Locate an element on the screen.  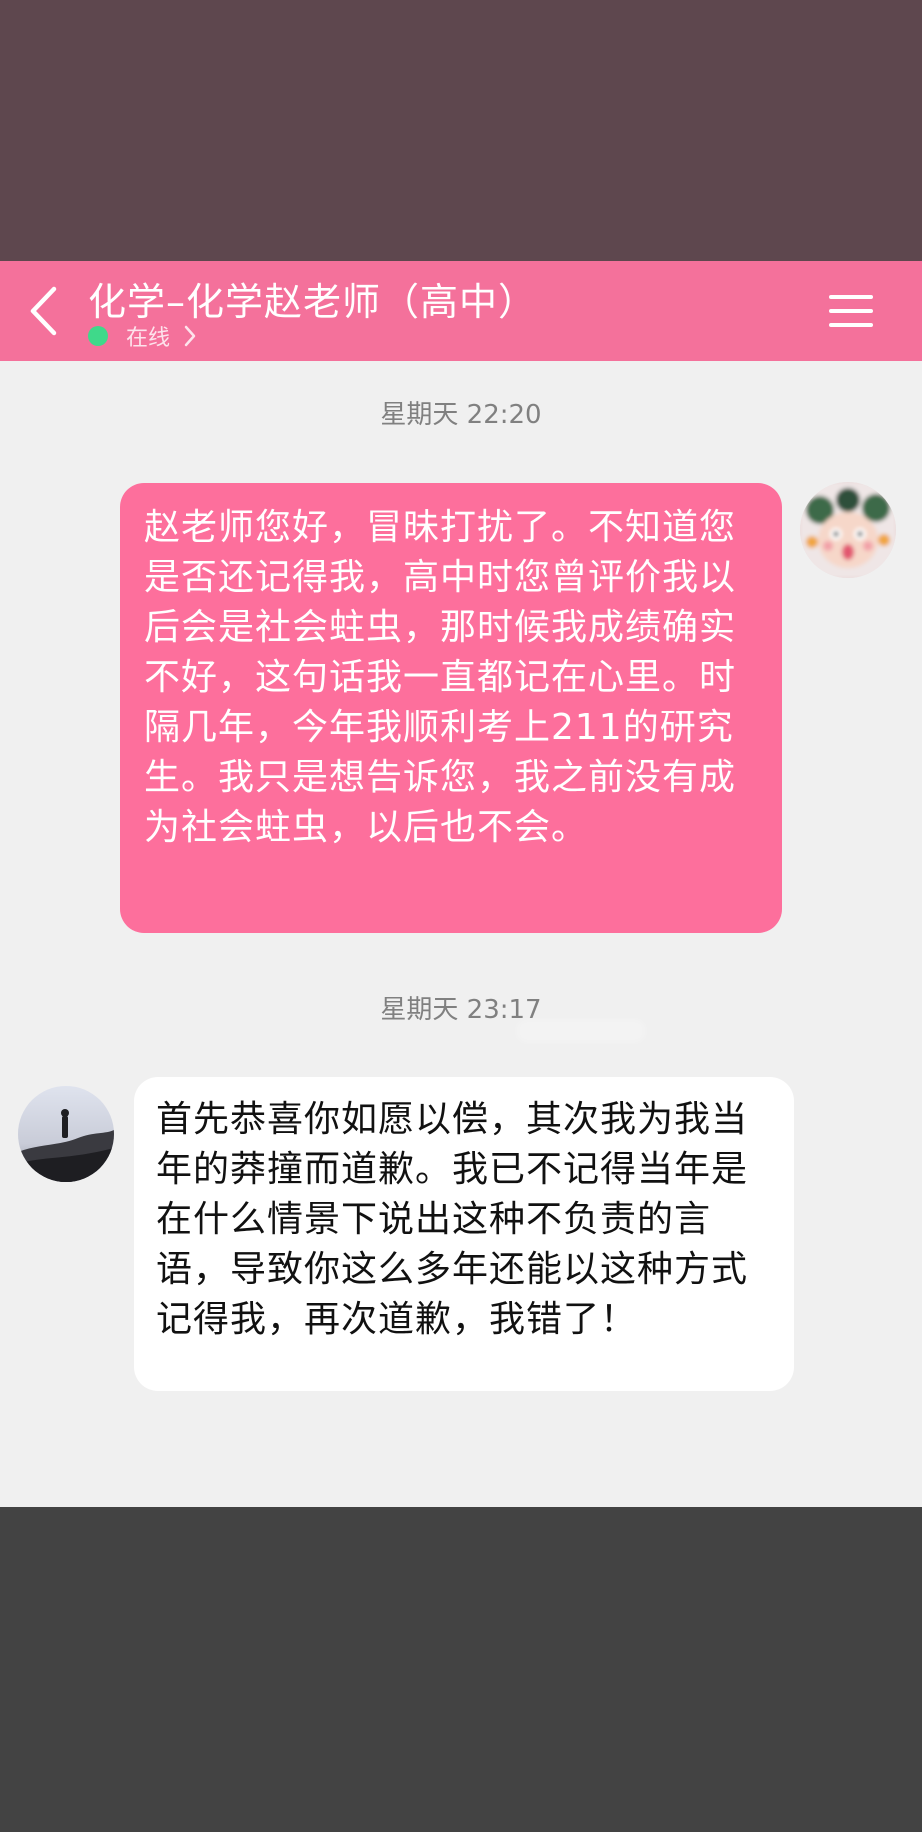
my-avatar is located at coordinates (848, 530).